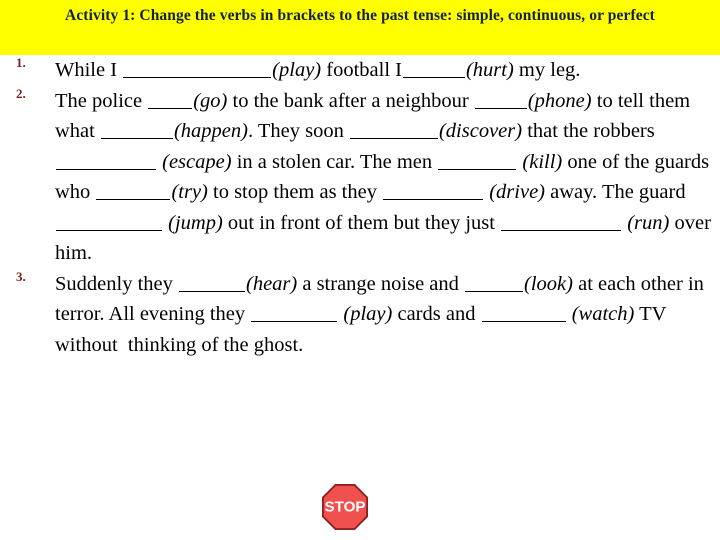 The image size is (720, 540). What do you see at coordinates (547, 70) in the screenshot?
I see `sentence-text: my leg.` at bounding box center [547, 70].